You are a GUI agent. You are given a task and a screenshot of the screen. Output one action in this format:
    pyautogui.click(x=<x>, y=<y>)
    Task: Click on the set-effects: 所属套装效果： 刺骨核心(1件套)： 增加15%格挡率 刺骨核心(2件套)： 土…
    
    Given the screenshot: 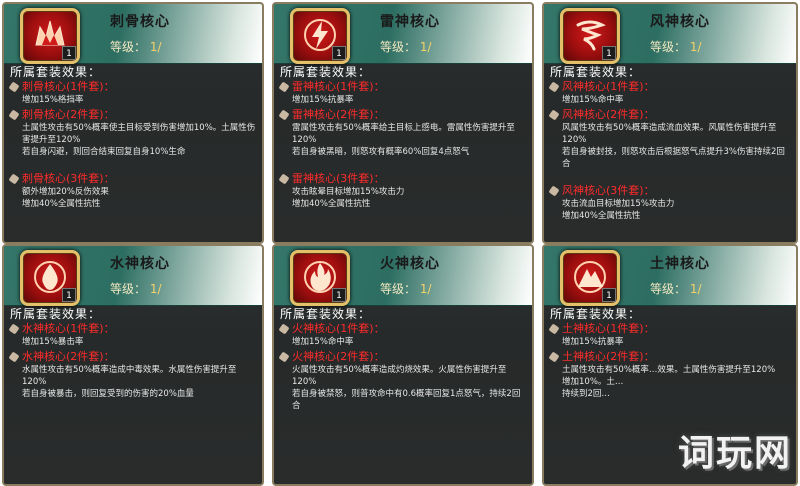 What is the action you would take?
    pyautogui.click(x=134, y=153)
    